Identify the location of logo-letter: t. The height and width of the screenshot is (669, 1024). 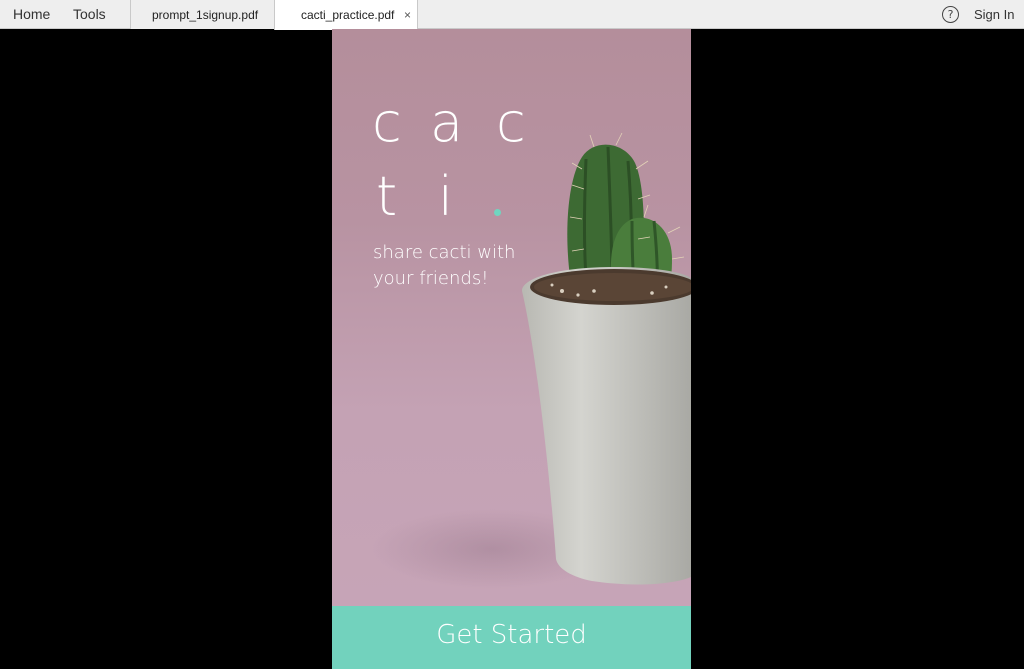
(387, 196).